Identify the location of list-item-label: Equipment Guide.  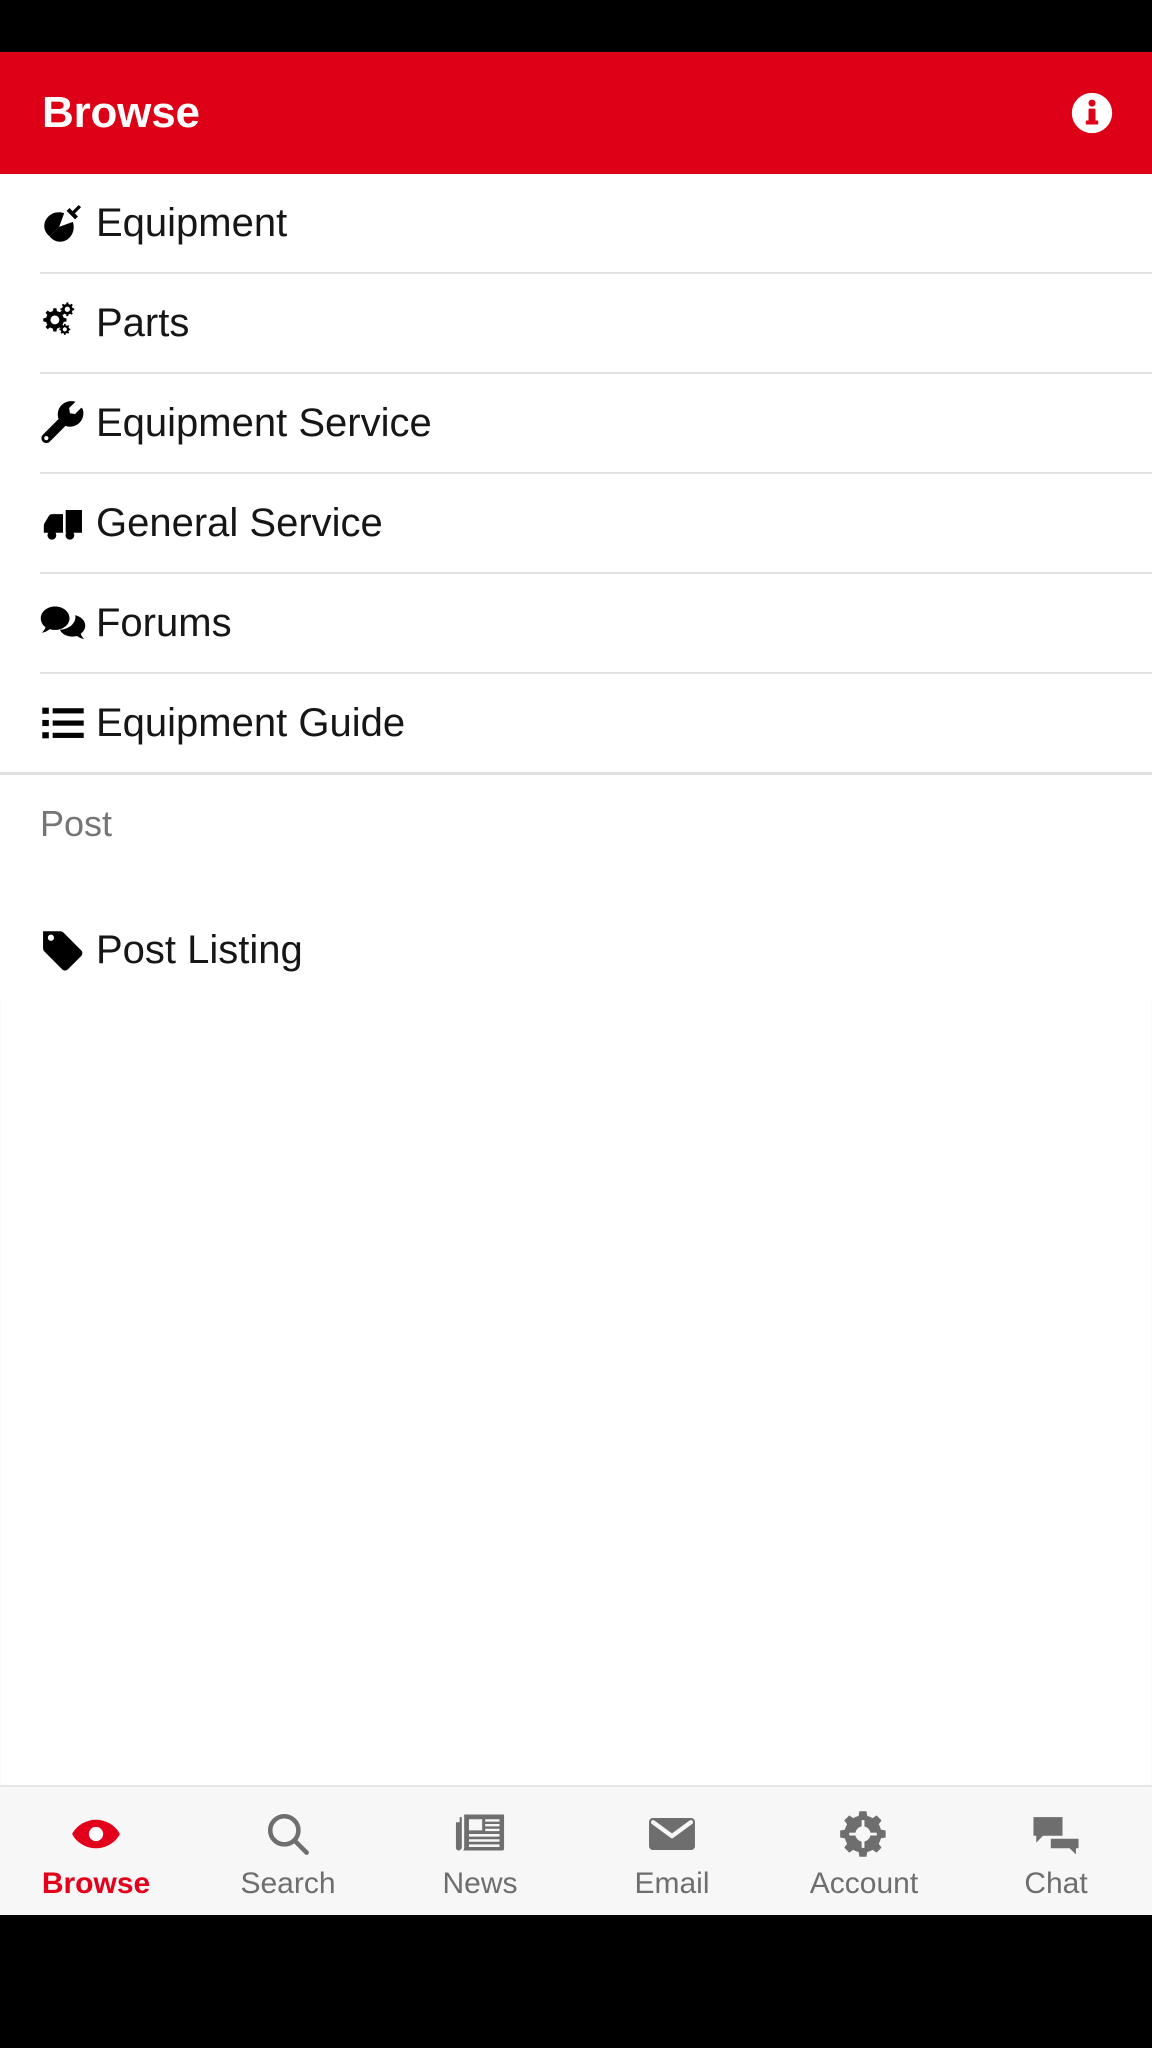
(251, 723).